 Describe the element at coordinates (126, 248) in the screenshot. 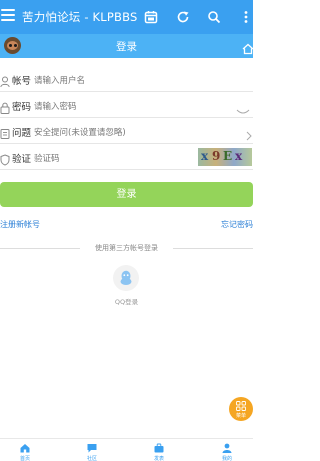

I see `third-party-divider-text: 使用第三方帐号登录` at that location.